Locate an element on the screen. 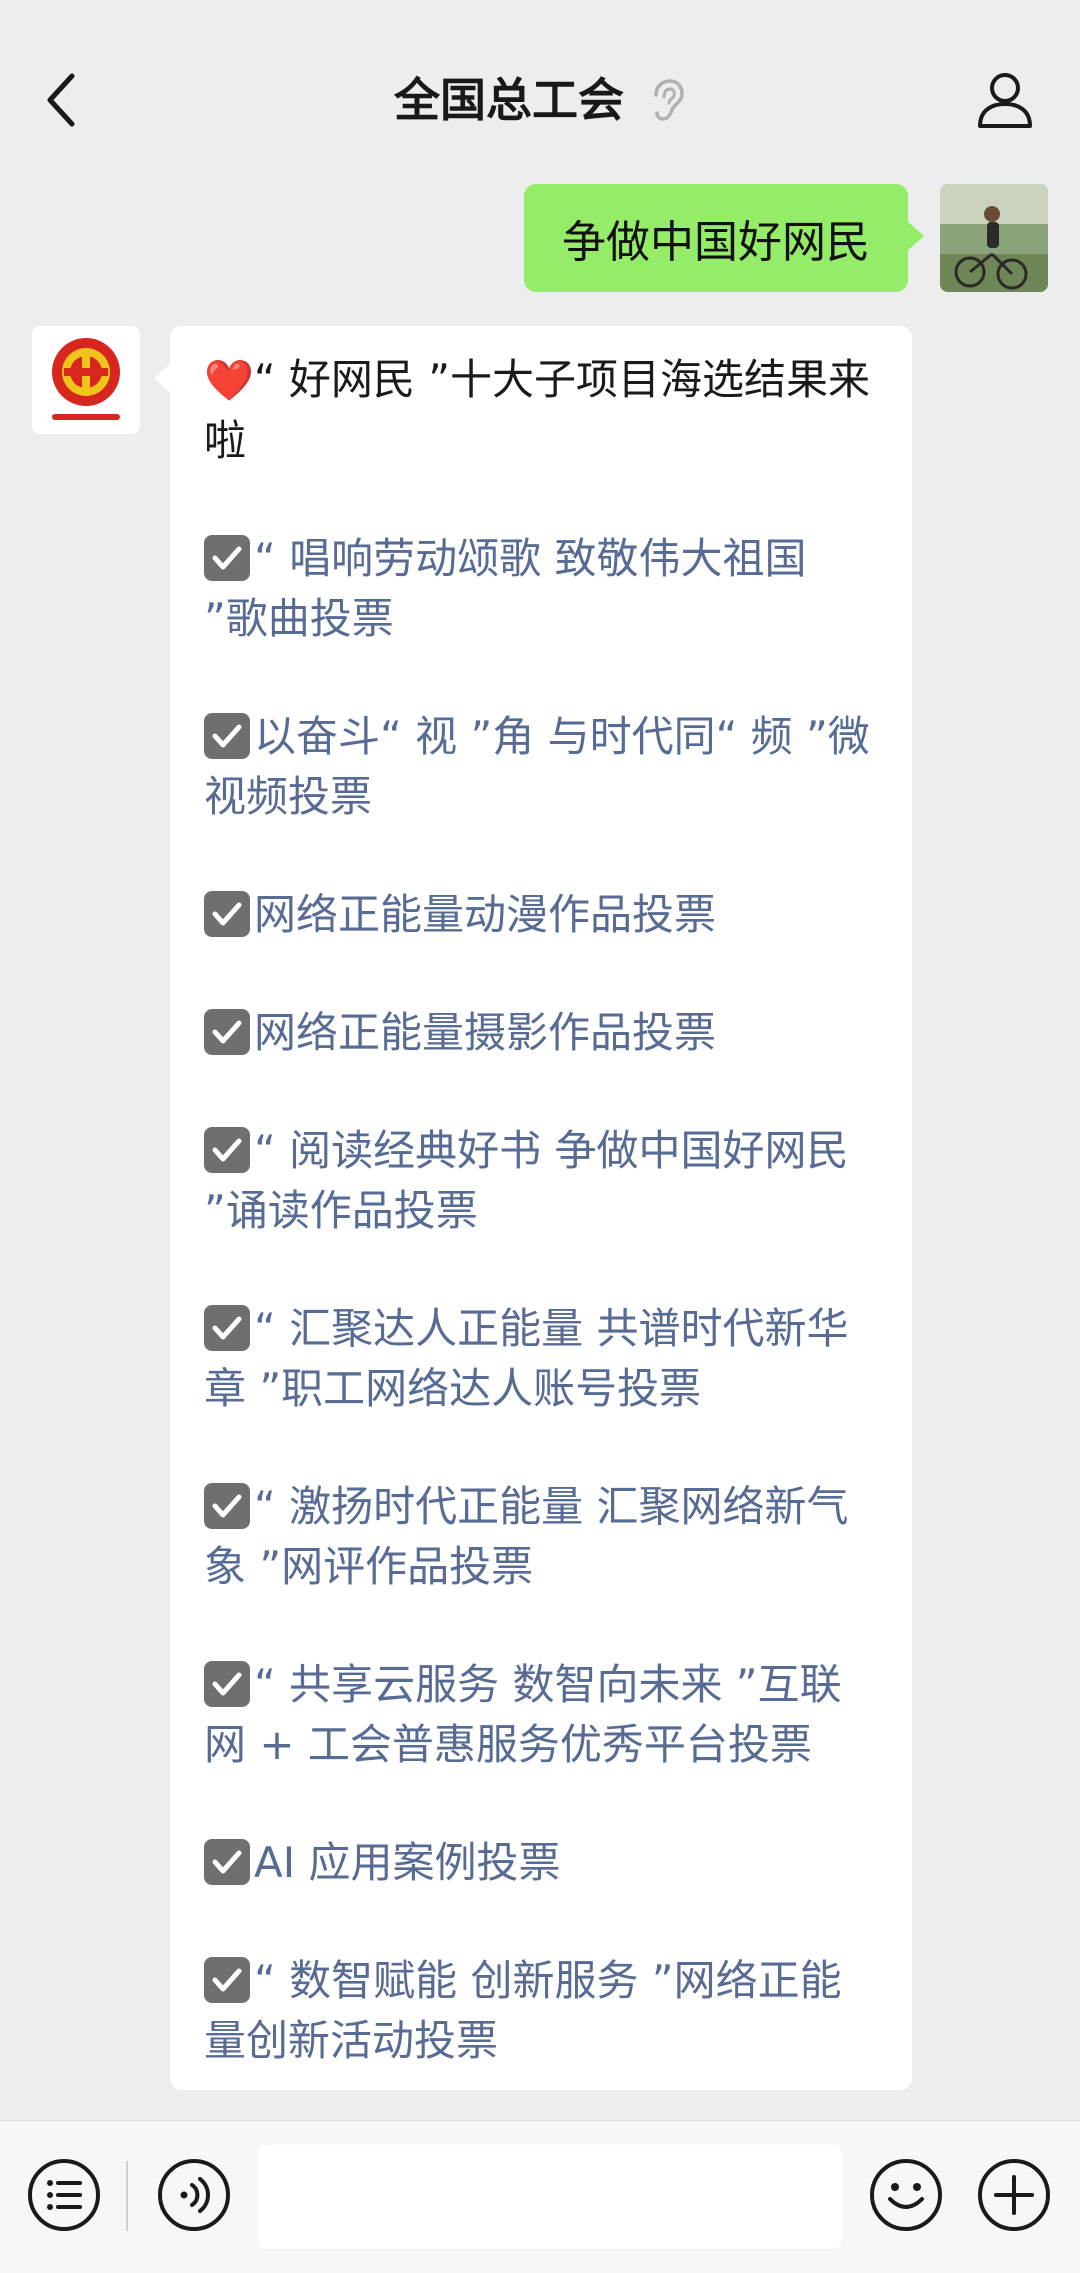 The width and height of the screenshot is (1080, 2273). vote-item: “ 数智赋能 创新服务 ”网络正能量创新活动投票 is located at coordinates (543, 2011).